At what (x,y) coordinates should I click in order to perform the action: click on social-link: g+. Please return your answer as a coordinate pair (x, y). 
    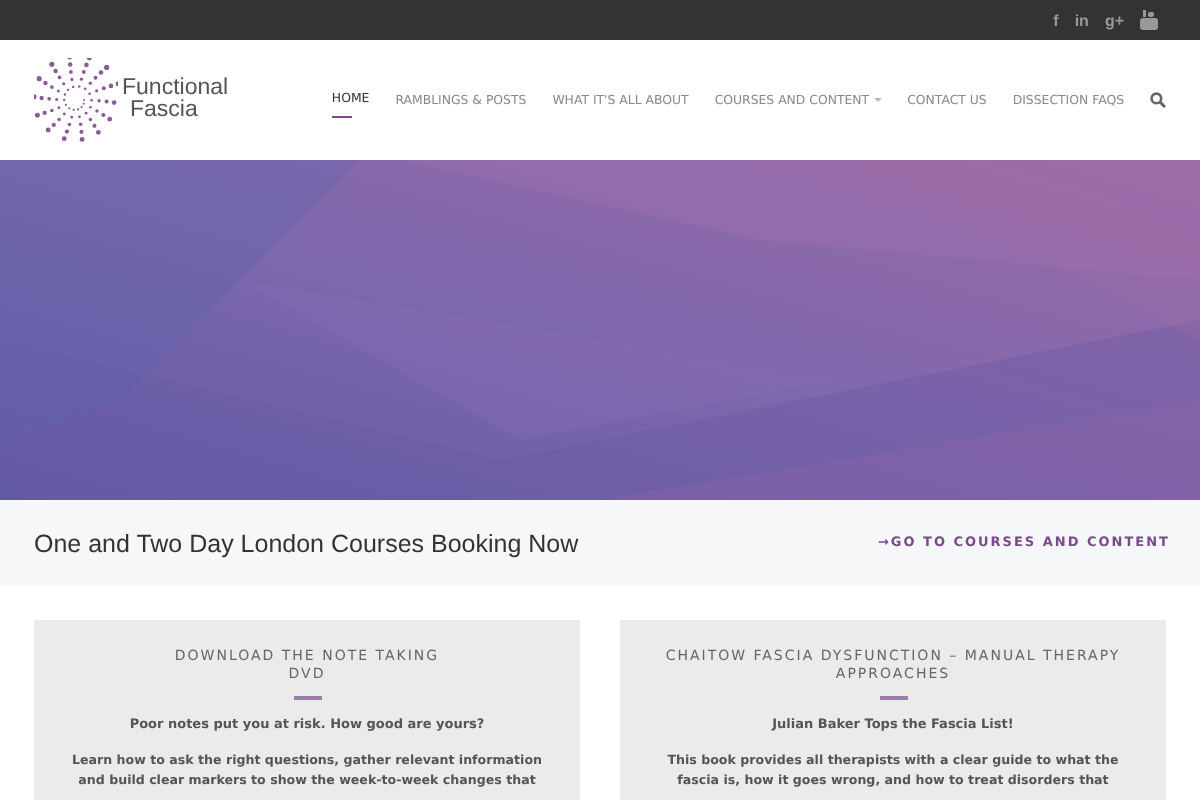
    Looking at the image, I should click on (1114, 20).